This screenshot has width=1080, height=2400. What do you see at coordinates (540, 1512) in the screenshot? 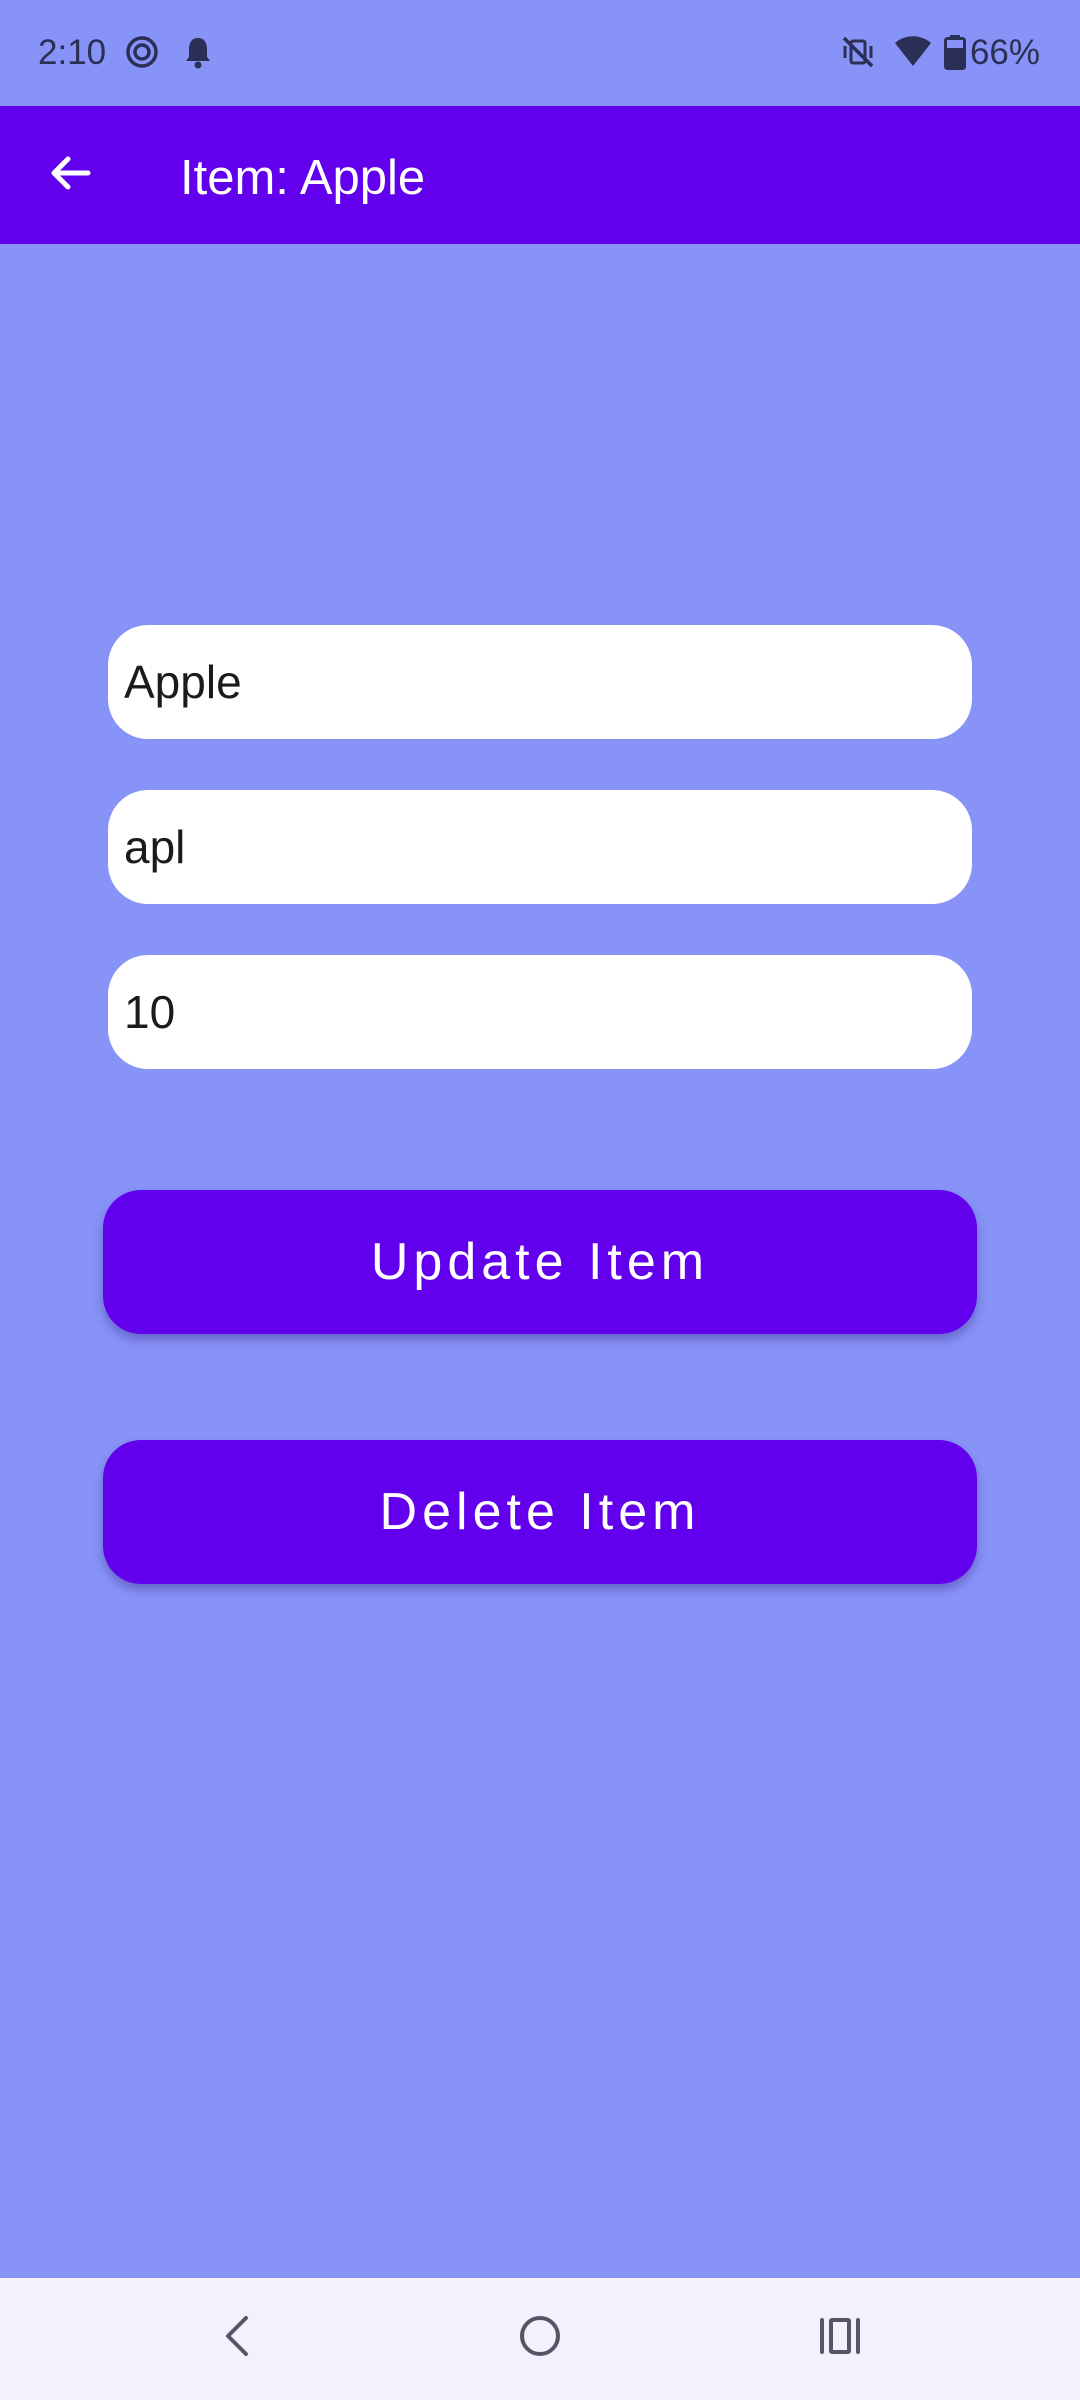
I see `delete-item-button: Delete Item` at bounding box center [540, 1512].